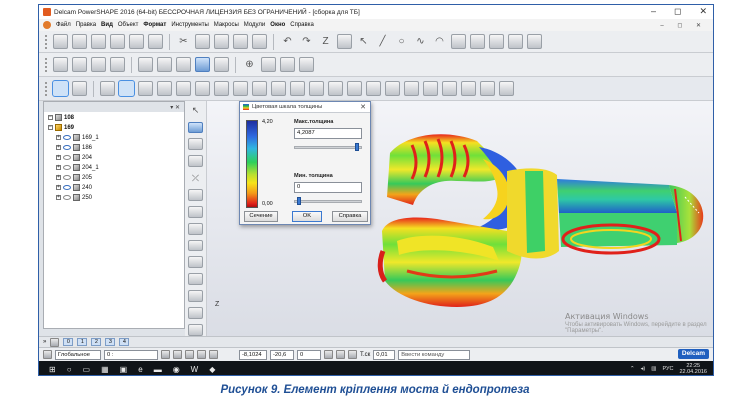 This screenshot has height=405, width=750. Describe the element at coordinates (392, 88) in the screenshot. I see `solid-offset-icon` at that location.